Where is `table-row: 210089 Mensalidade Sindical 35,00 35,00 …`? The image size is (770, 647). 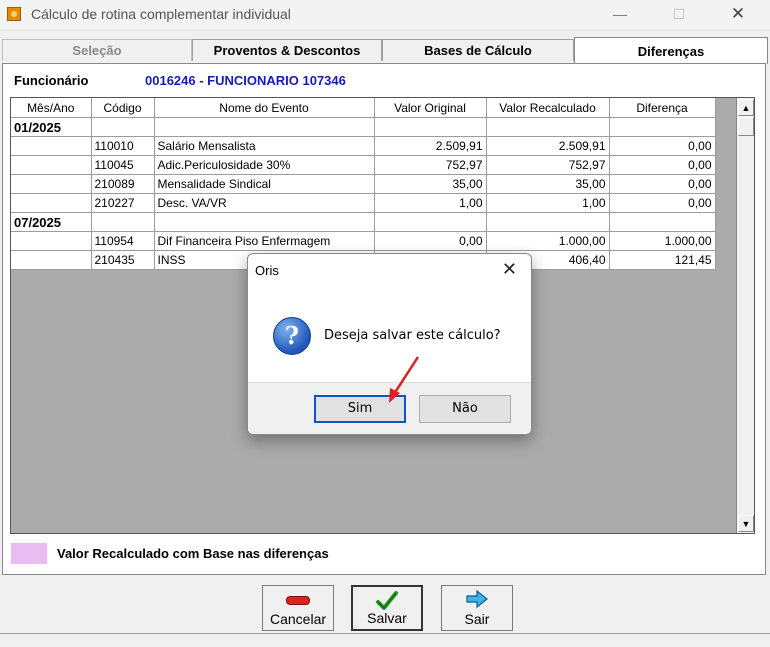 table-row: 210089 Mensalidade Sindical 35,00 35,00 … is located at coordinates (363, 184).